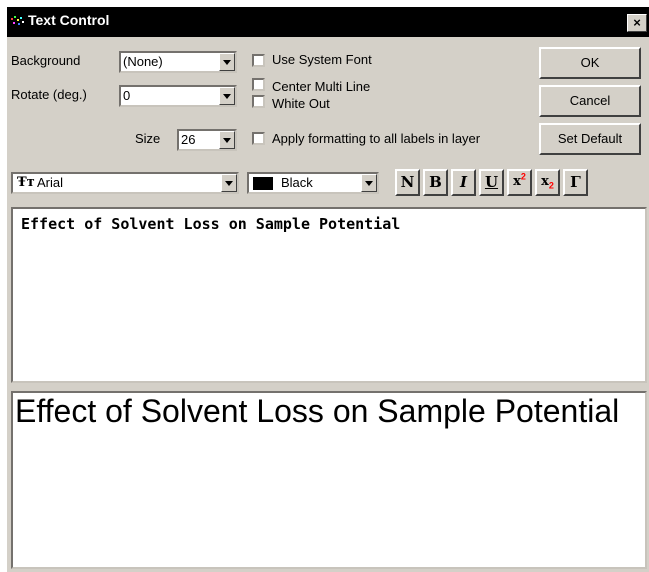  I want to click on italic-button: I, so click(463, 182).